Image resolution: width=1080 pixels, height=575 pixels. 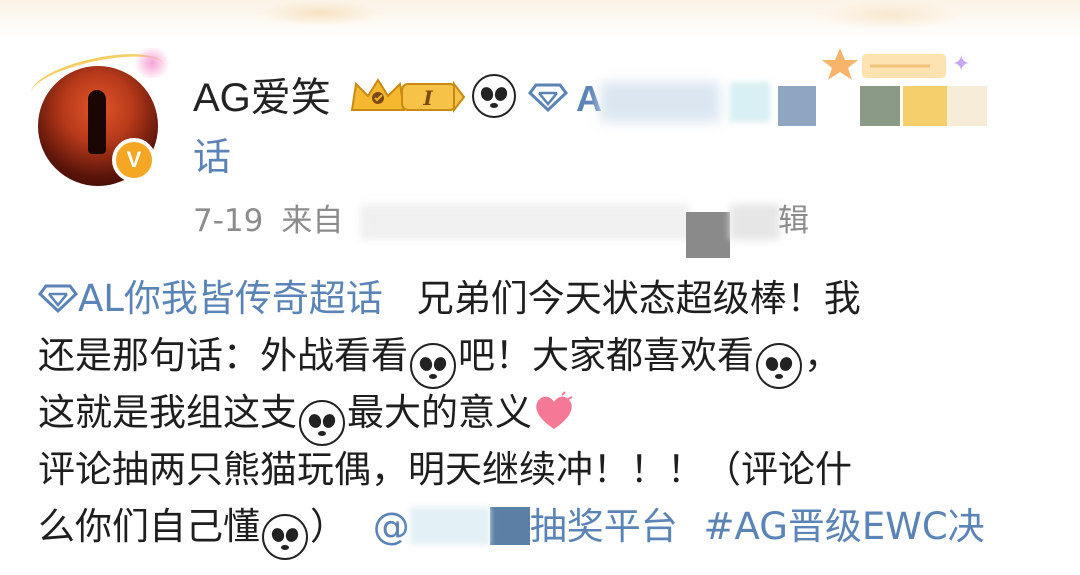 I want to click on mention-link: @ 抽奖平台, so click(x=531, y=526).